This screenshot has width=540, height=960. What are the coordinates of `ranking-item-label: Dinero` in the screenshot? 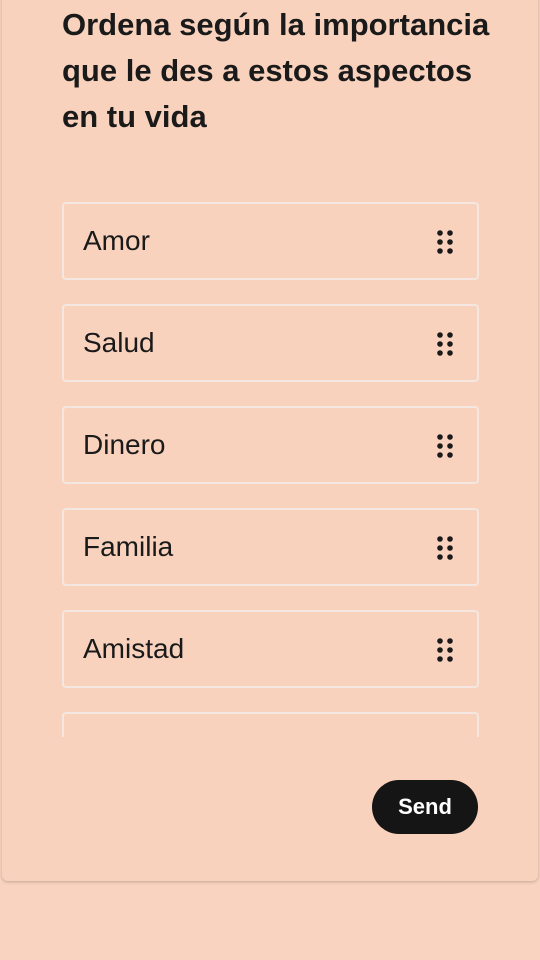 It's located at (124, 444).